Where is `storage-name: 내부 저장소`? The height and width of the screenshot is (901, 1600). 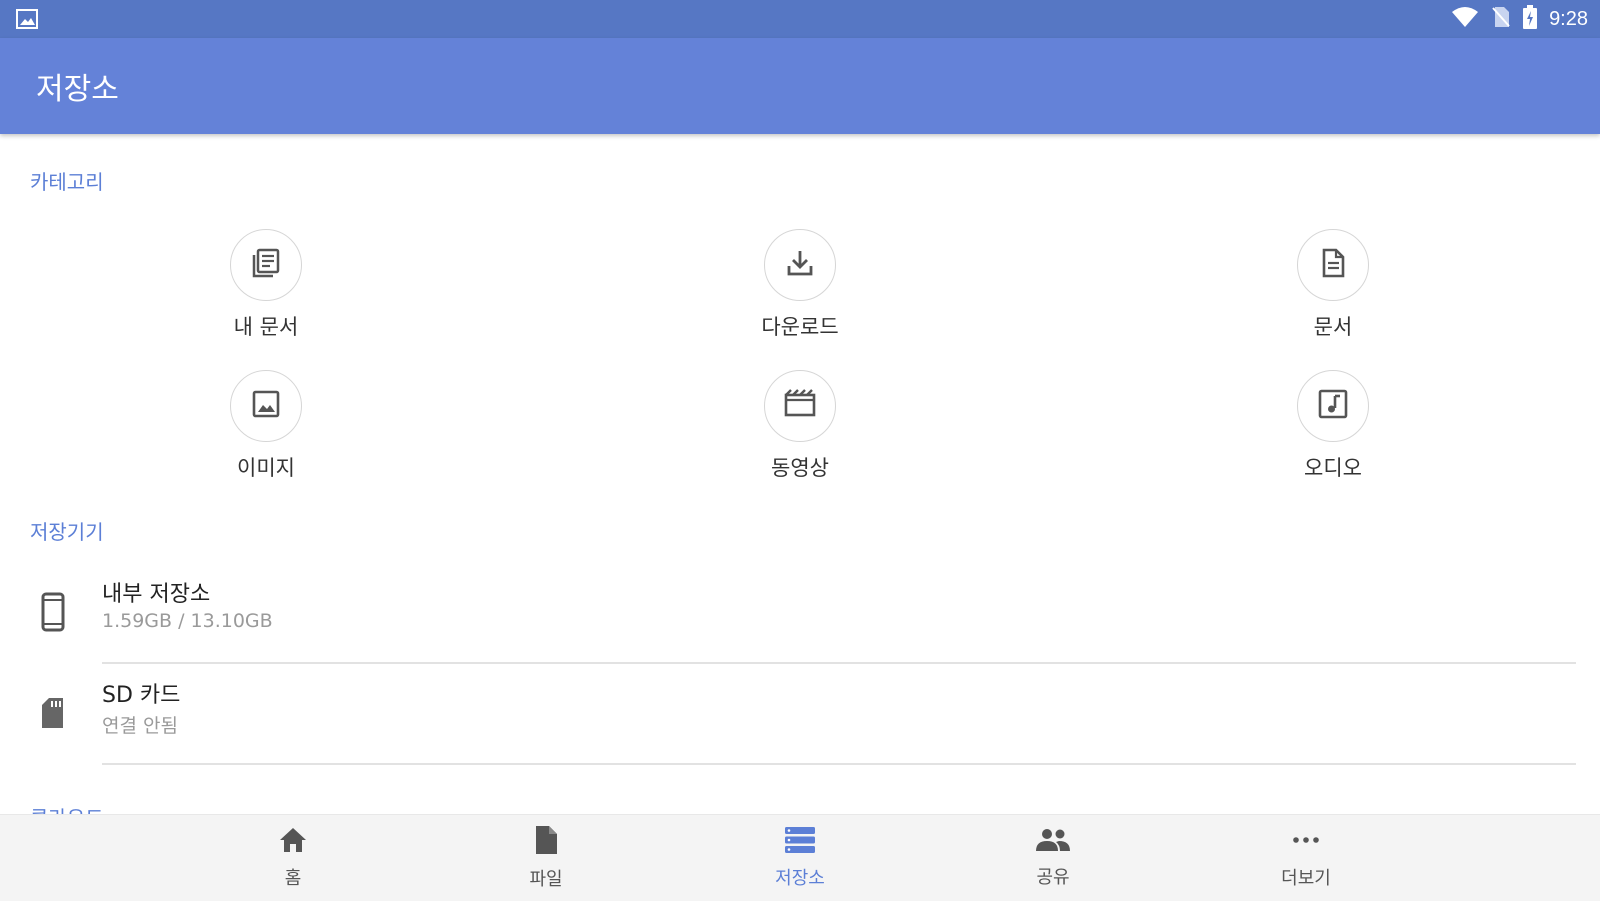
storage-name: 내부 저장소 is located at coordinates (156, 594).